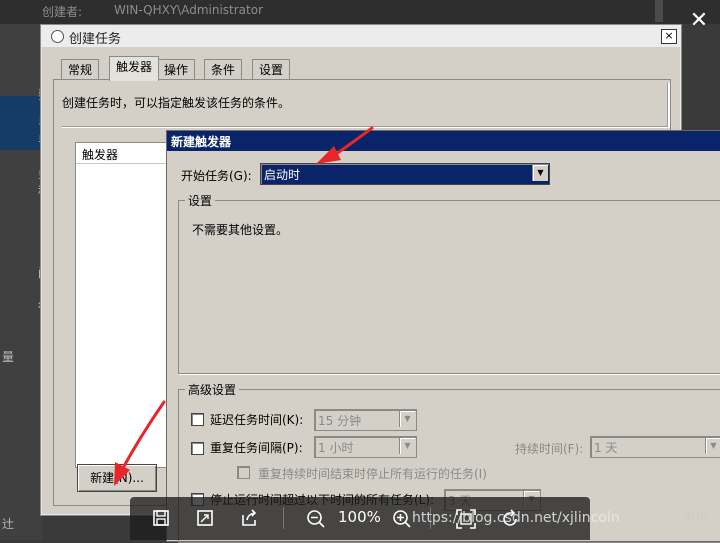 Image resolution: width=720 pixels, height=543 pixels. I want to click on viewer-close-icon: ✕, so click(699, 21).